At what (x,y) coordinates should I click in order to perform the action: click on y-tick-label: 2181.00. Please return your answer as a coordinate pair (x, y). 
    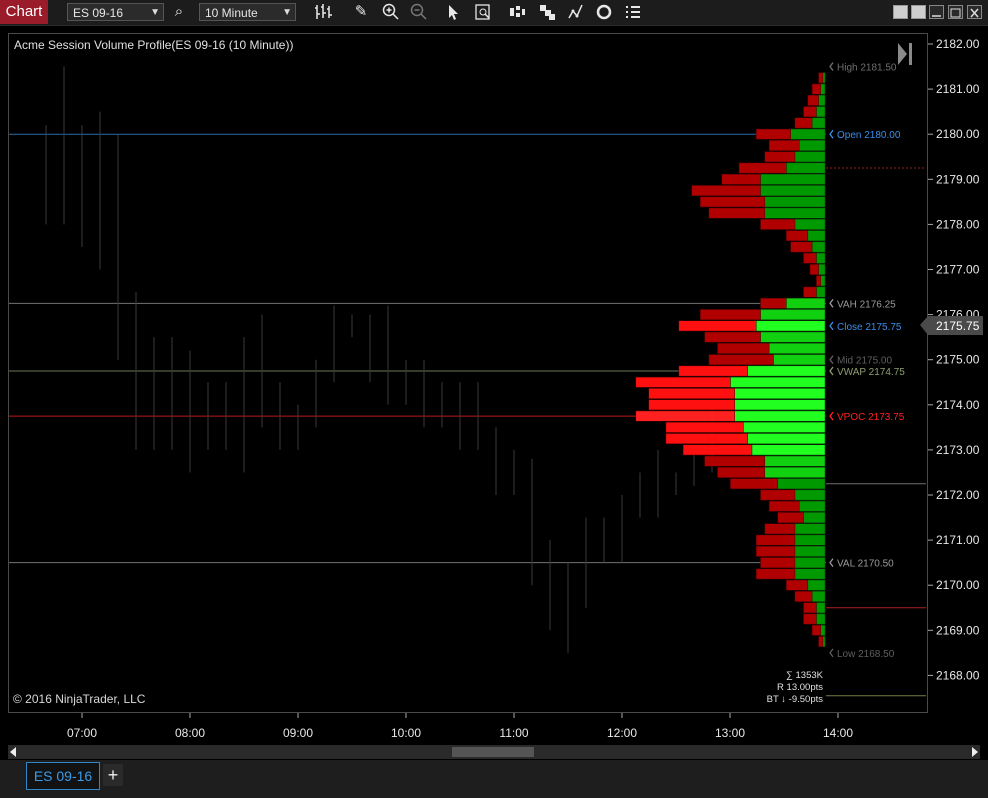
    Looking at the image, I should click on (958, 89).